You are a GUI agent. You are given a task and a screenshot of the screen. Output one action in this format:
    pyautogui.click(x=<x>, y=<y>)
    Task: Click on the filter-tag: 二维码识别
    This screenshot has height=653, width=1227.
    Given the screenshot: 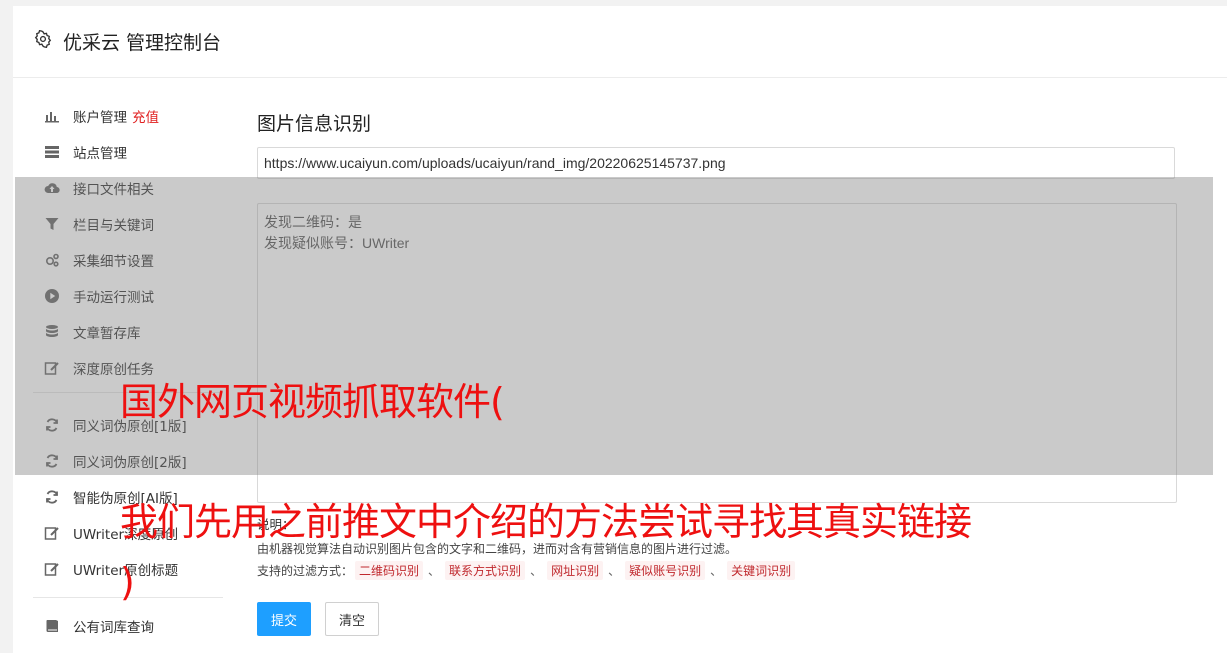 What is the action you would take?
    pyautogui.click(x=389, y=570)
    